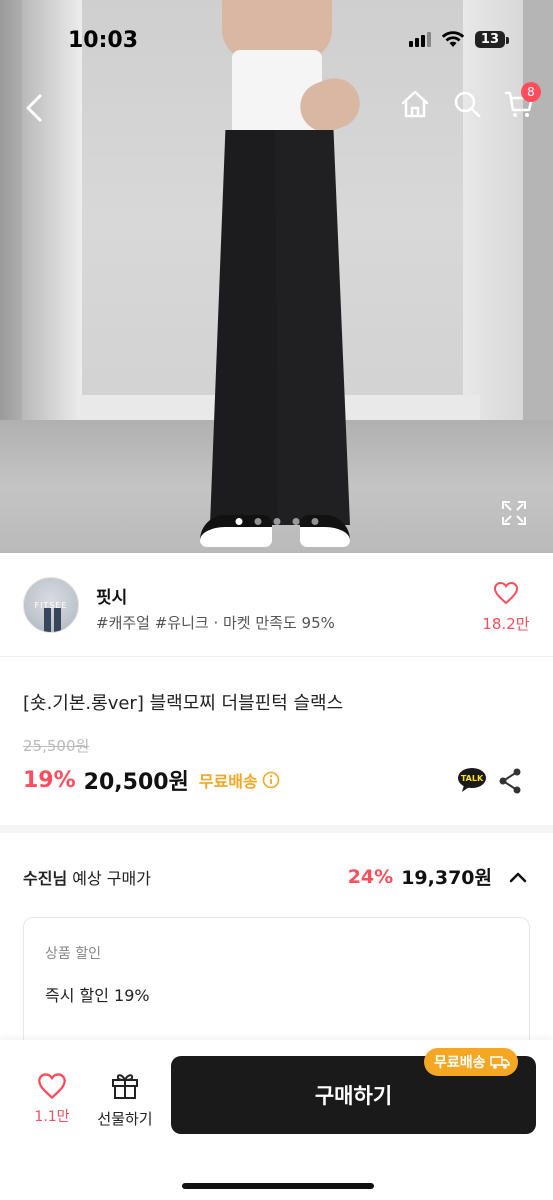 Image resolution: width=553 pixels, height=1200 pixels. What do you see at coordinates (514, 513) in the screenshot?
I see `expand-icon` at bounding box center [514, 513].